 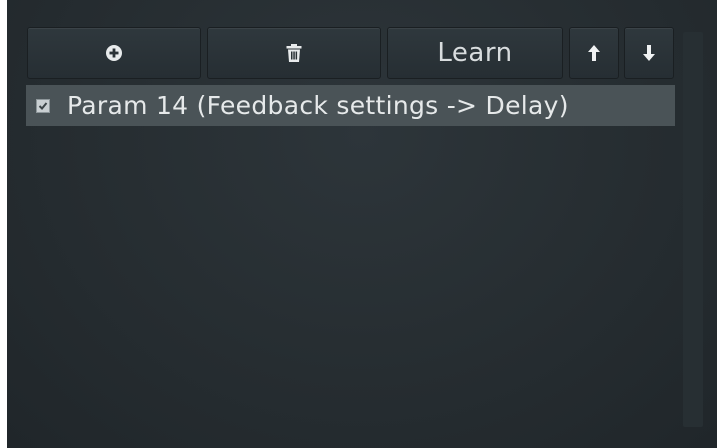 I want to click on add-button, so click(x=114, y=53).